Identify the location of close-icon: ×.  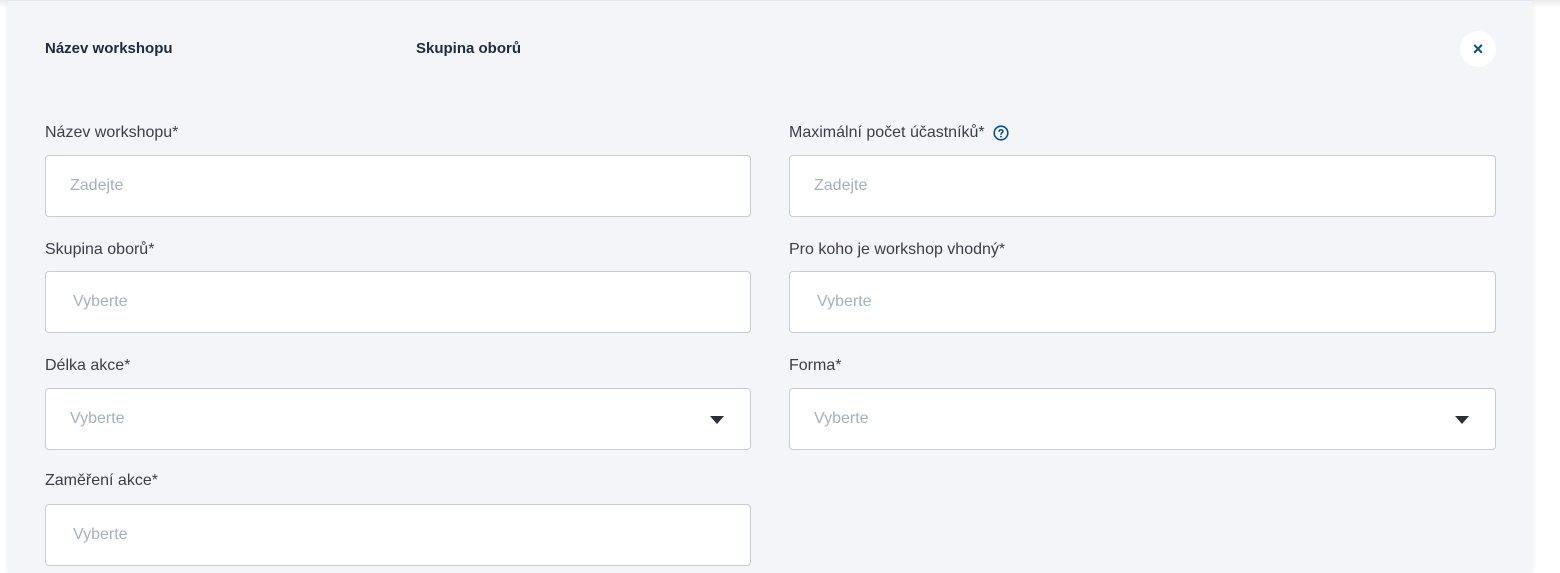
(1478, 48).